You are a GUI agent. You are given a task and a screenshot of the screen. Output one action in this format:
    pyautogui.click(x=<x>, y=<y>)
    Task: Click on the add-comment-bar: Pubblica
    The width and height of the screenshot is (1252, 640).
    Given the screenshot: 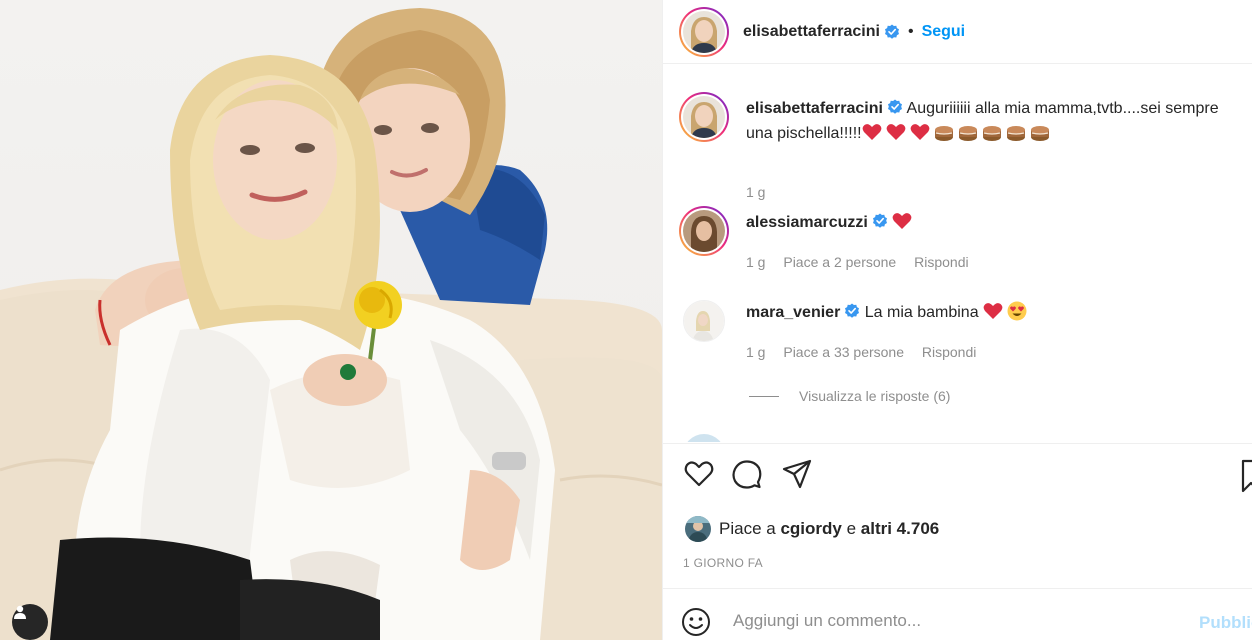 What is the action you would take?
    pyautogui.click(x=957, y=614)
    